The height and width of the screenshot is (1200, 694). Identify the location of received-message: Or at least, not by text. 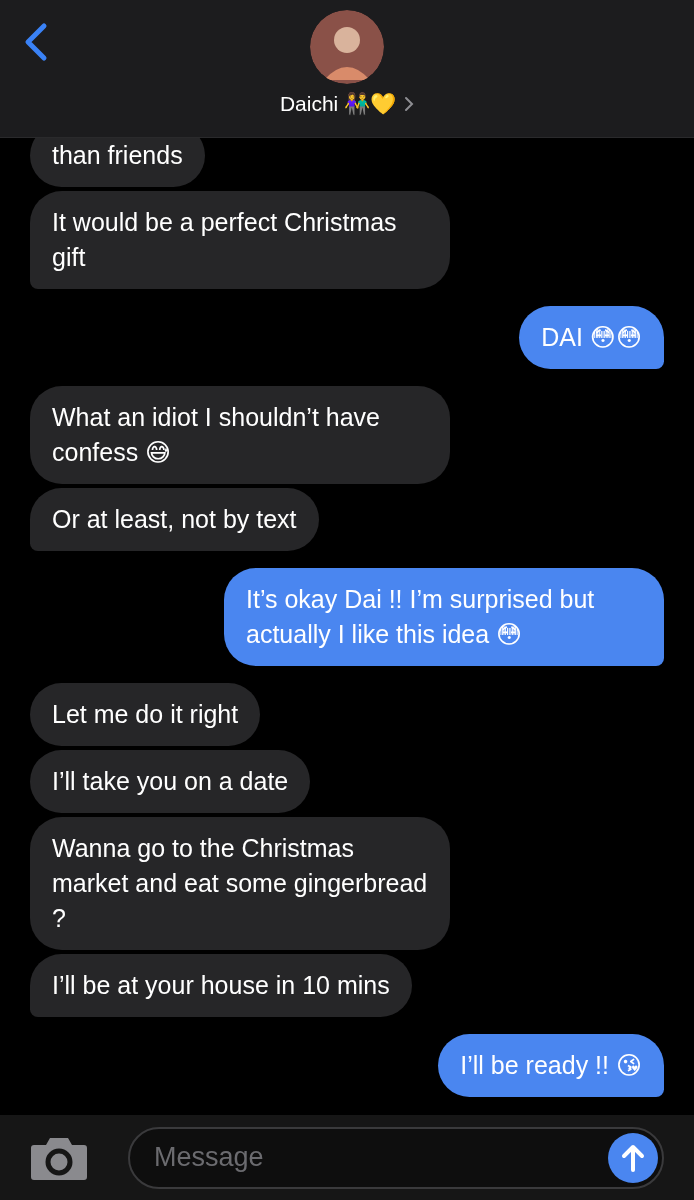
(174, 519).